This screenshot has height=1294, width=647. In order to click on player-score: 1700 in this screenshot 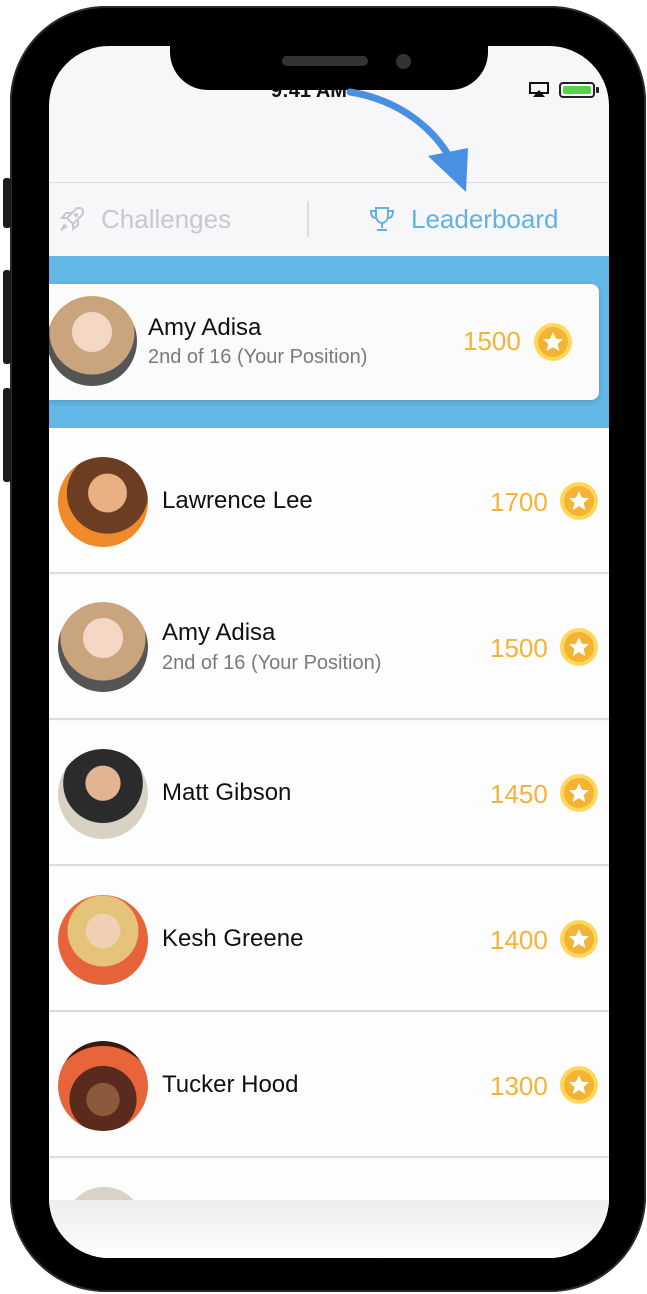, I will do `click(519, 502)`.